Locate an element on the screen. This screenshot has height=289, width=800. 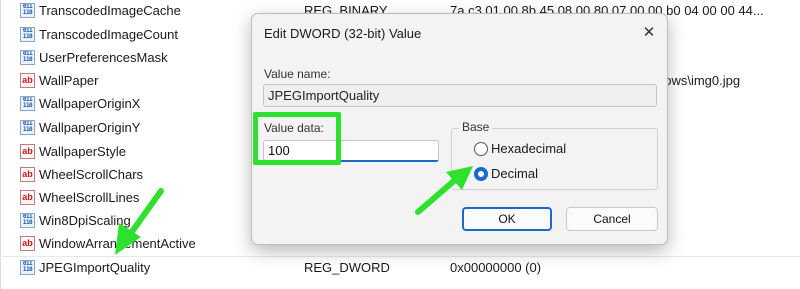
registry-value-name: UserPreferencesMask is located at coordinates (103, 57).